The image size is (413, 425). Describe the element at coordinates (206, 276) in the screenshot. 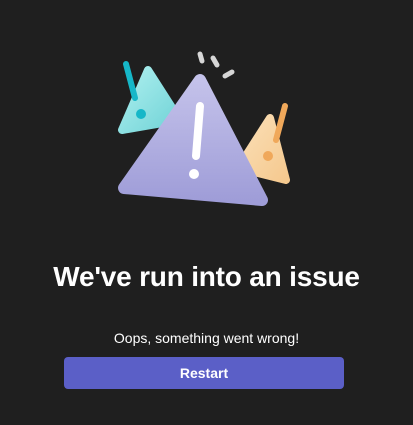

I see `error-headline: We've run into an issue` at that location.